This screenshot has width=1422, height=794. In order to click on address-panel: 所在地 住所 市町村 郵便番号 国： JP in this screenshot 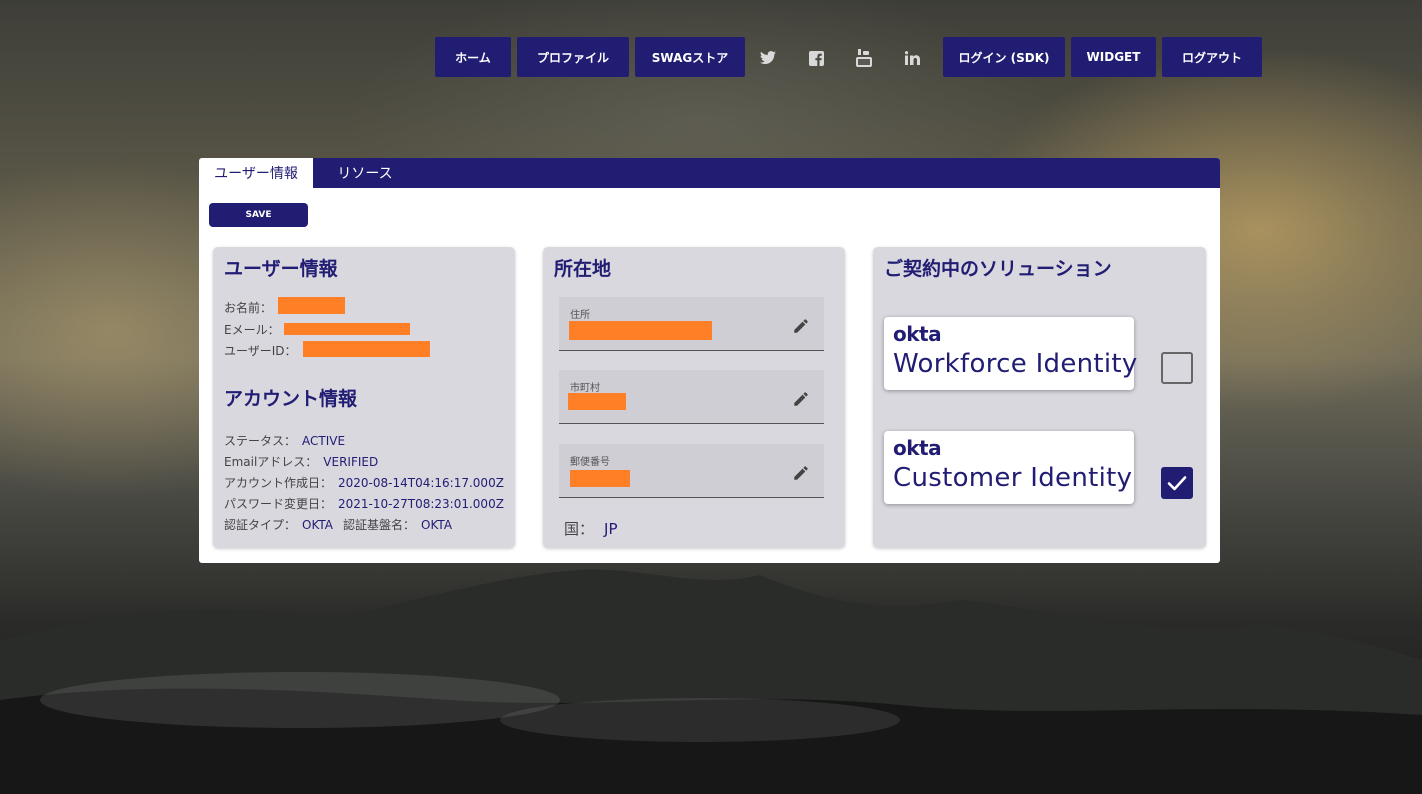, I will do `click(694, 397)`.